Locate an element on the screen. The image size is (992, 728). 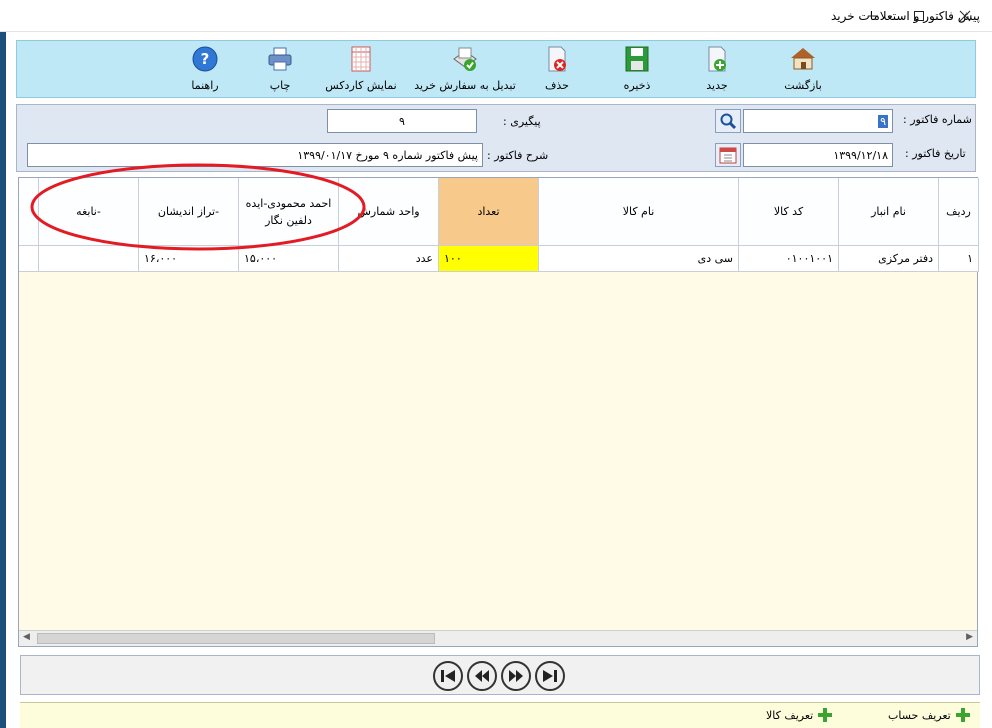
help-icon: ? is located at coordinates (205, 59).